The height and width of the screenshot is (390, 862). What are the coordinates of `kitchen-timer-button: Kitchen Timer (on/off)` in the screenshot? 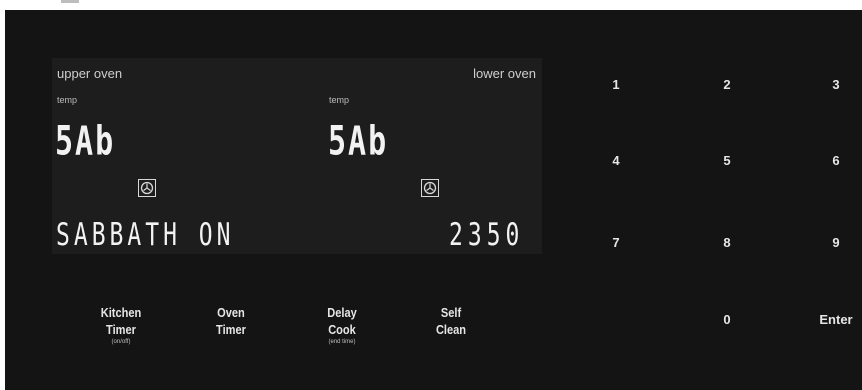 It's located at (121, 325).